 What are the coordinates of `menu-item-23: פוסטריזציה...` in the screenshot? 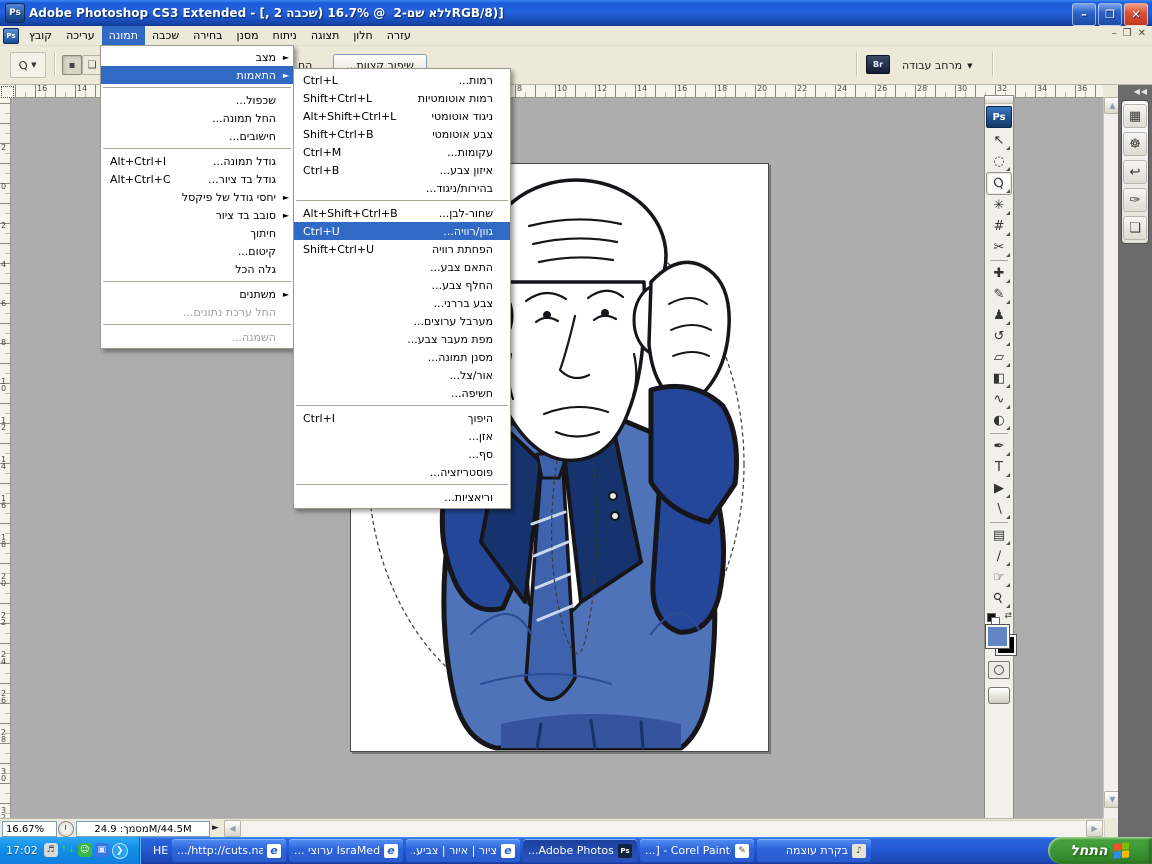 It's located at (402, 472).